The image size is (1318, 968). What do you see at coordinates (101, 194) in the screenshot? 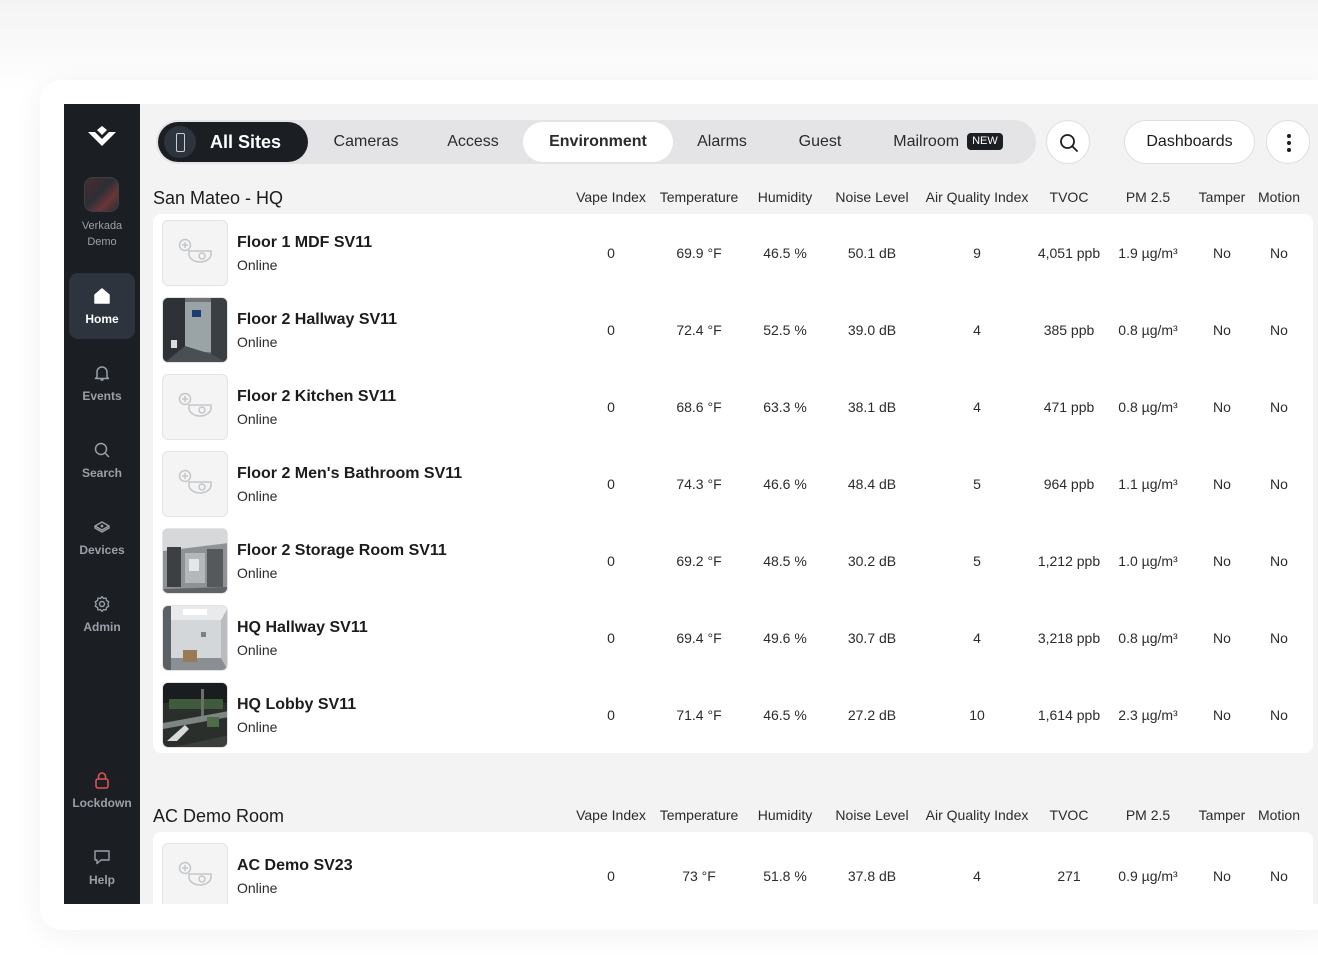
I see `org-avatar` at bounding box center [101, 194].